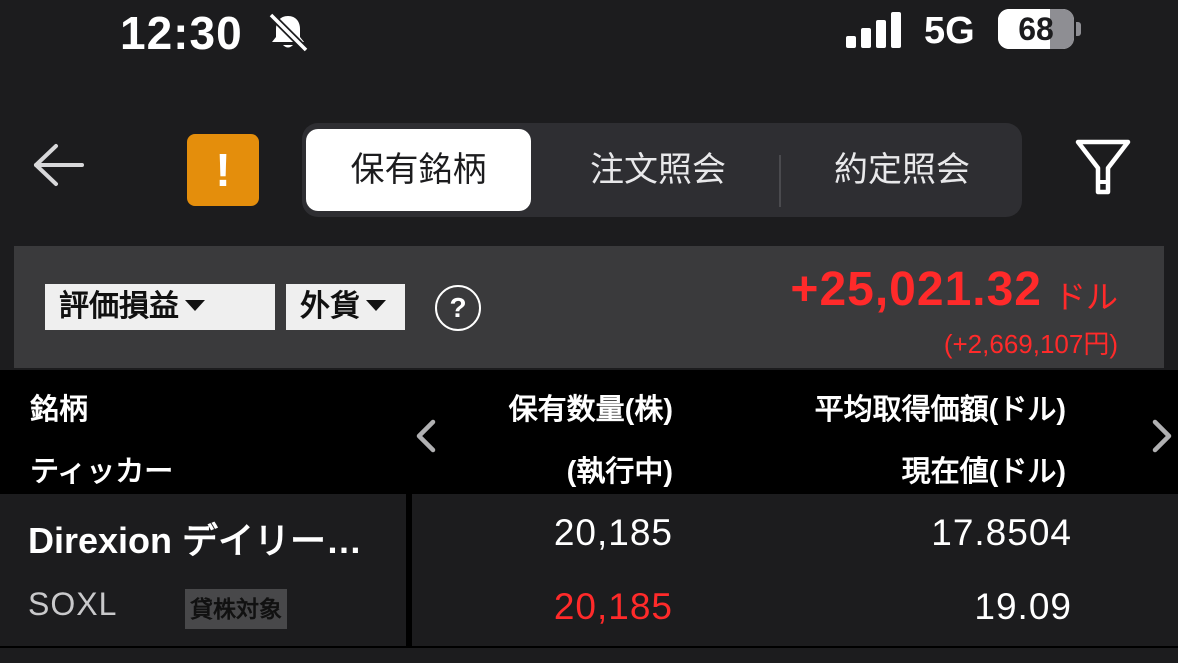 The height and width of the screenshot is (663, 1178). I want to click on holding-ticker: SOXL, so click(73, 604).